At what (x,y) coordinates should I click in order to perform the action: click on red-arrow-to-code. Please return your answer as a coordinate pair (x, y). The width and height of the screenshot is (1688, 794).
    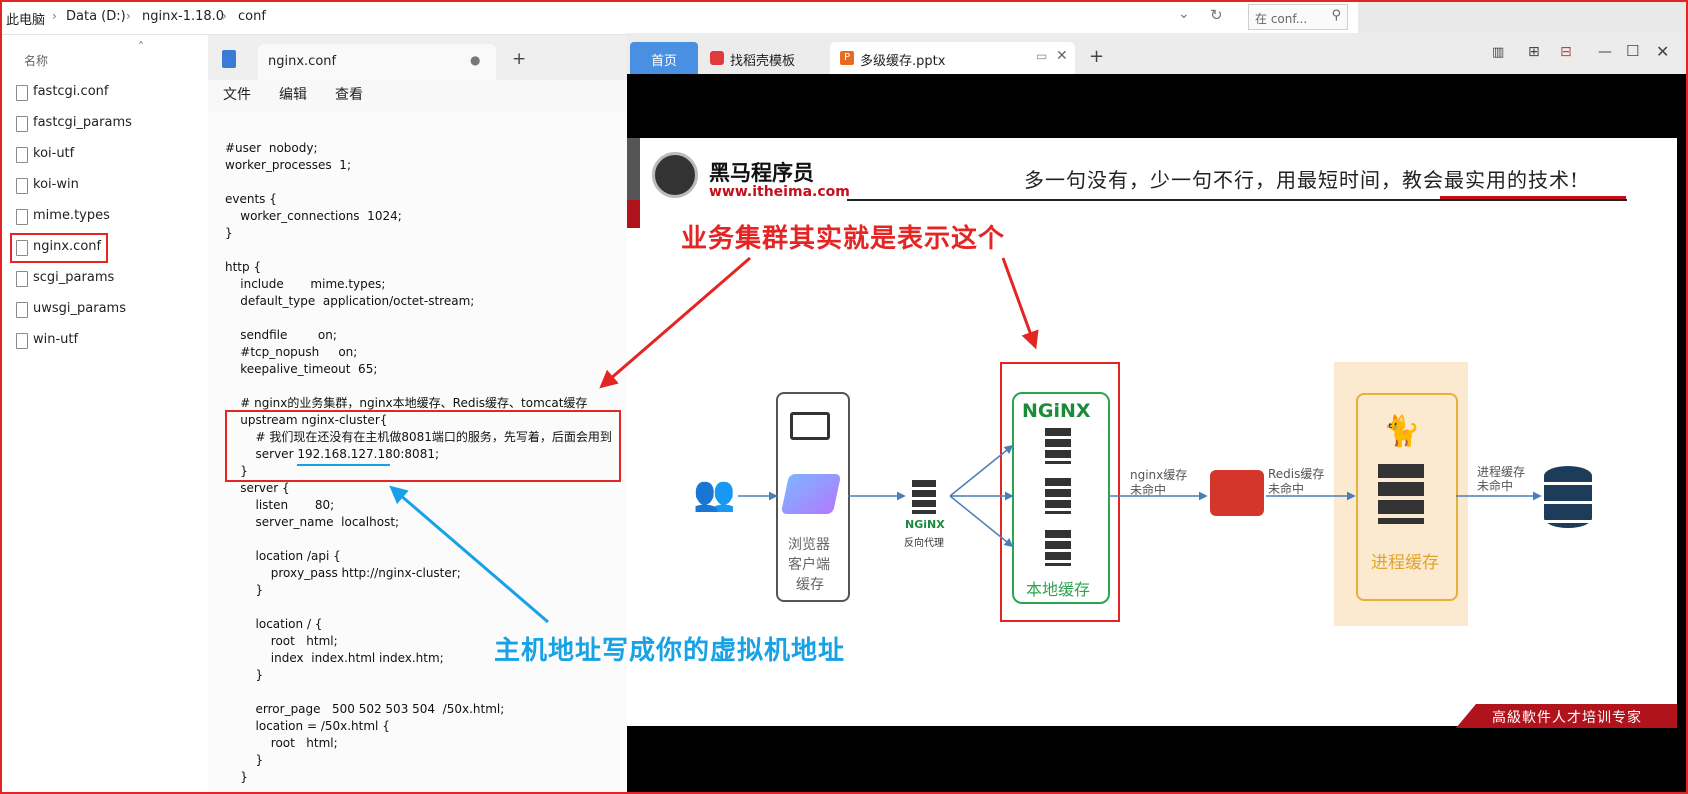
    Looking at the image, I should click on (675, 322).